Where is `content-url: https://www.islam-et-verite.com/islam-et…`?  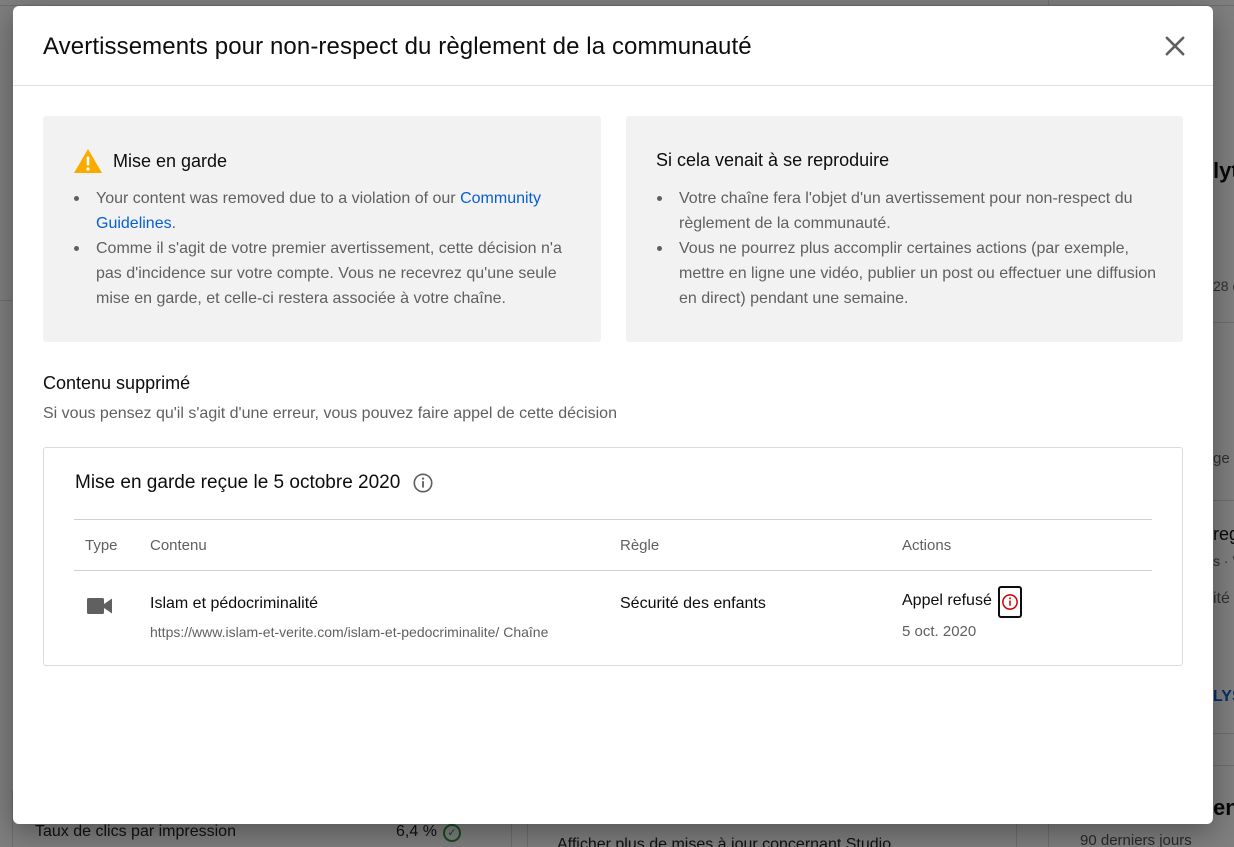 content-url: https://www.islam-et-verite.com/islam-et… is located at coordinates (349, 632).